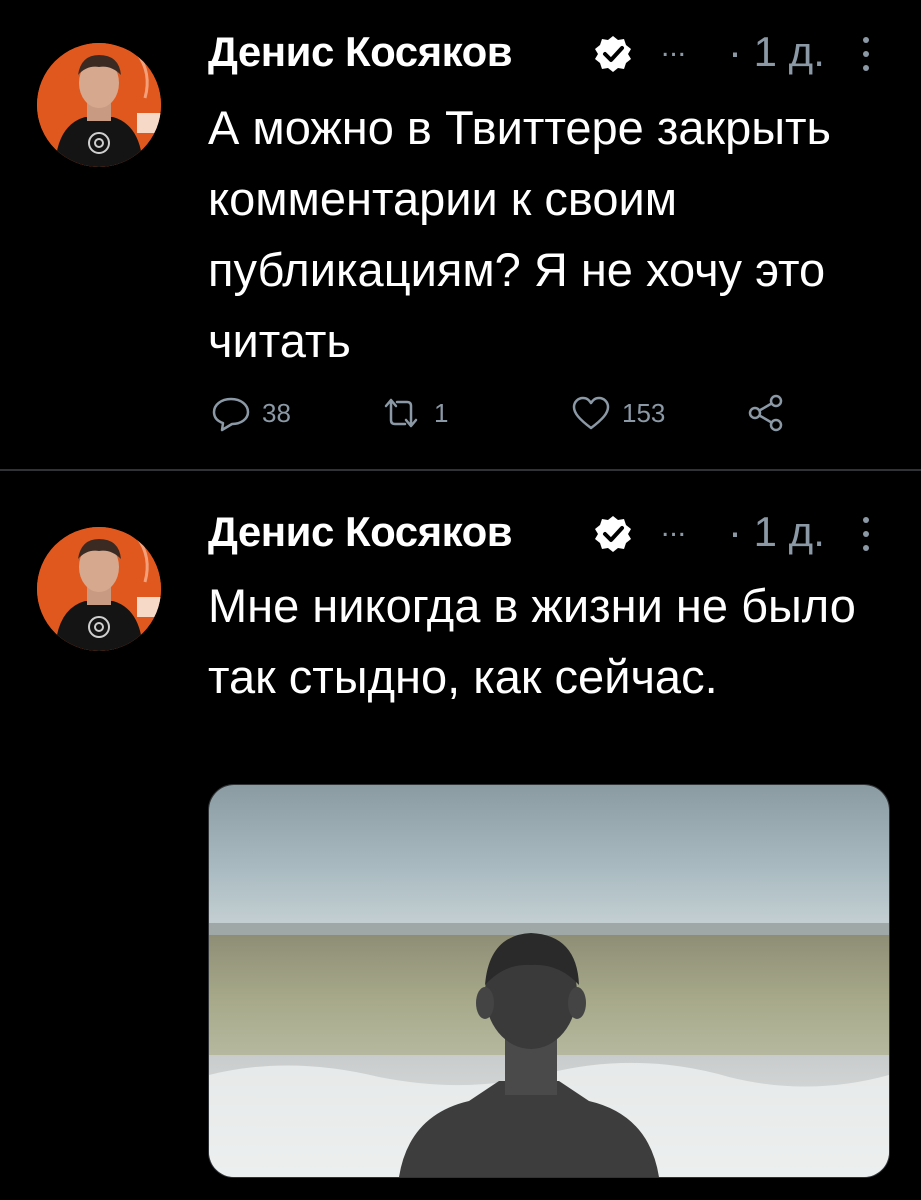 The width and height of the screenshot is (921, 1200). What do you see at coordinates (616, 413) in the screenshot?
I see `like-button: 153` at bounding box center [616, 413].